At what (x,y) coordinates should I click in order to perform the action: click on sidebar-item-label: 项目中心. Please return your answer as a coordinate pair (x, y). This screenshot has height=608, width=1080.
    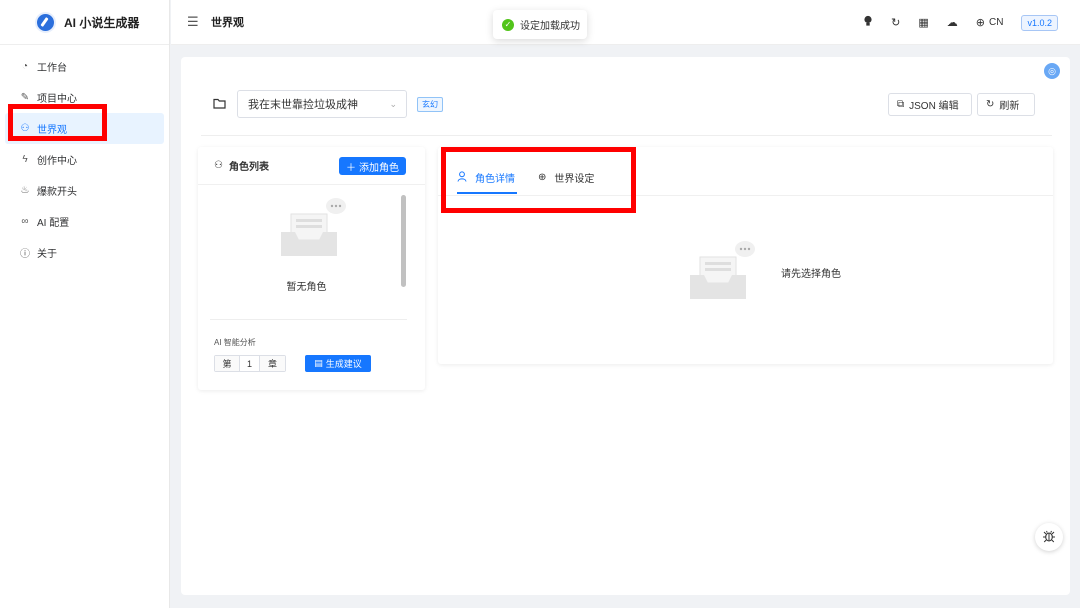
    Looking at the image, I should click on (57, 99).